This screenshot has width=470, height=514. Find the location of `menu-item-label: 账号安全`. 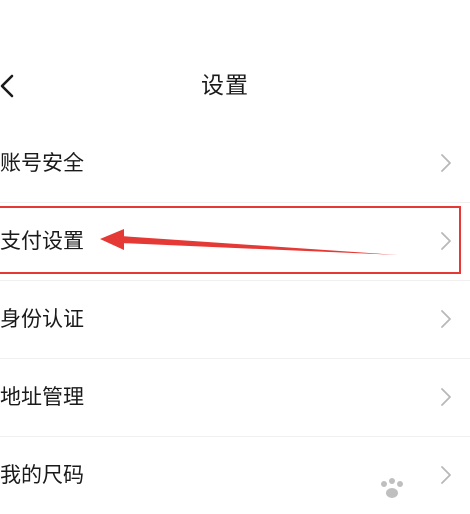

menu-item-label: 账号安全 is located at coordinates (42, 163).